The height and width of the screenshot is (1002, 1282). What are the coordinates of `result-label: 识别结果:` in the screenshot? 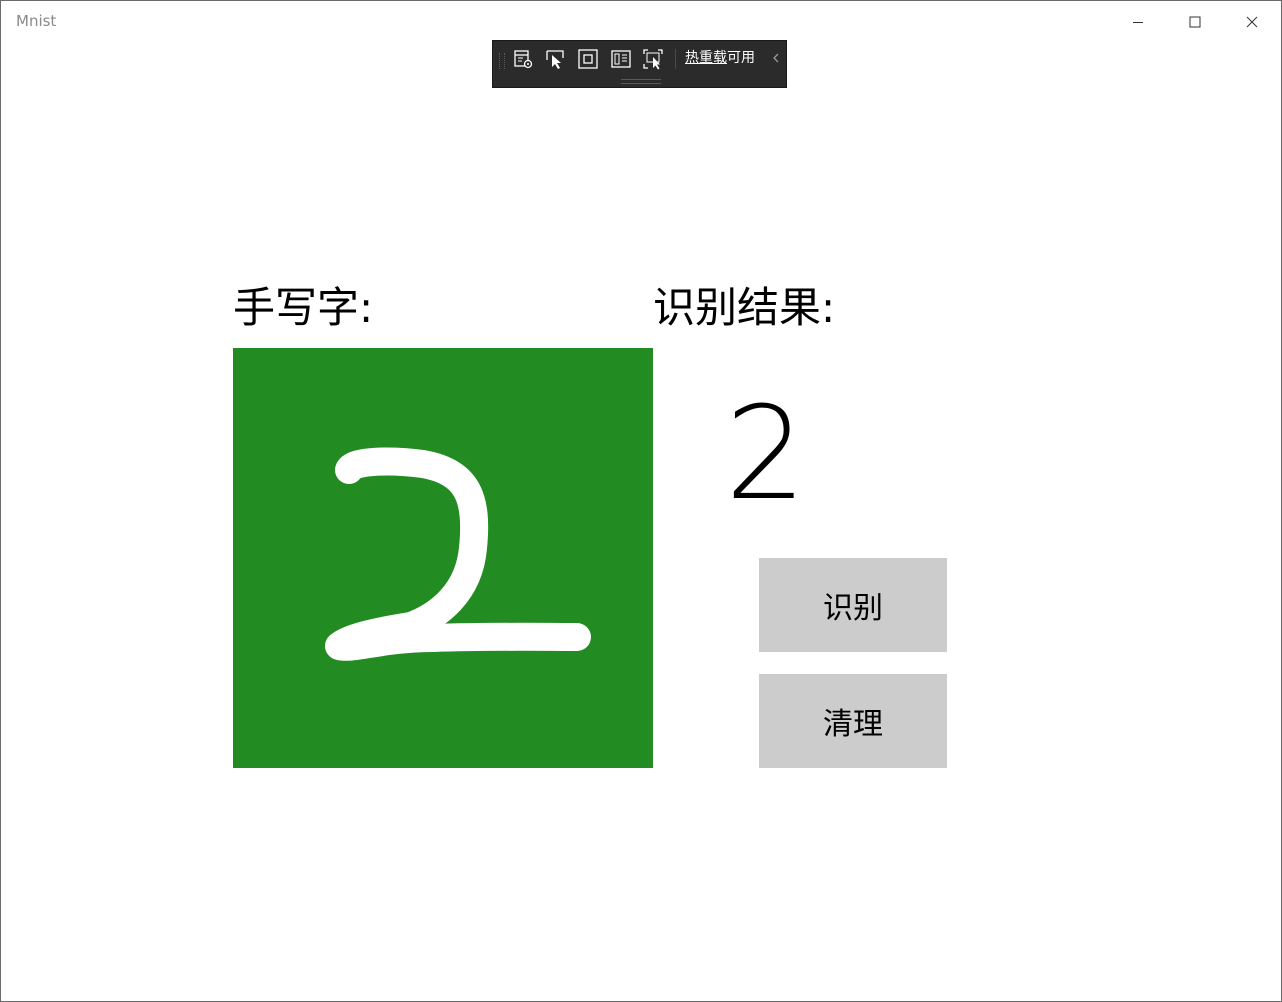 It's located at (744, 307).